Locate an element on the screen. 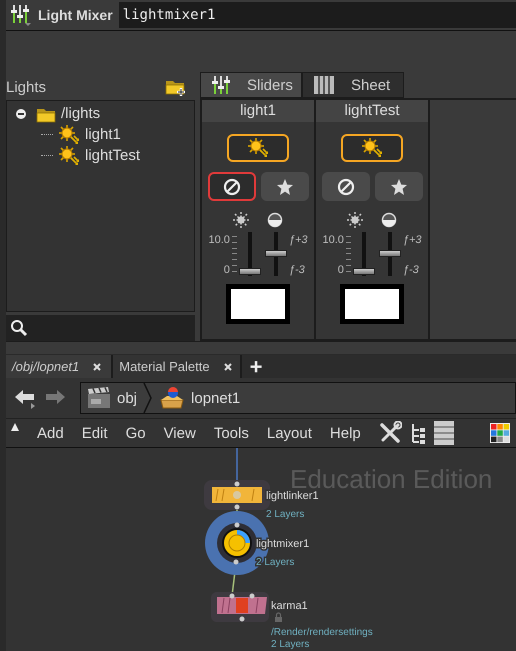 The height and width of the screenshot is (651, 516). node-info: /Render/rendersettings is located at coordinates (322, 632).